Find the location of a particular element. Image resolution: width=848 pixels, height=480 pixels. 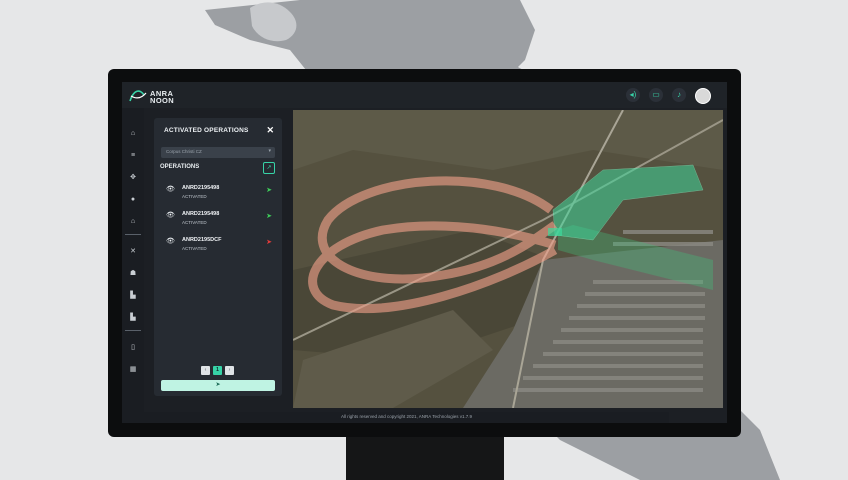

close-icon: ✕ is located at coordinates (270, 130).